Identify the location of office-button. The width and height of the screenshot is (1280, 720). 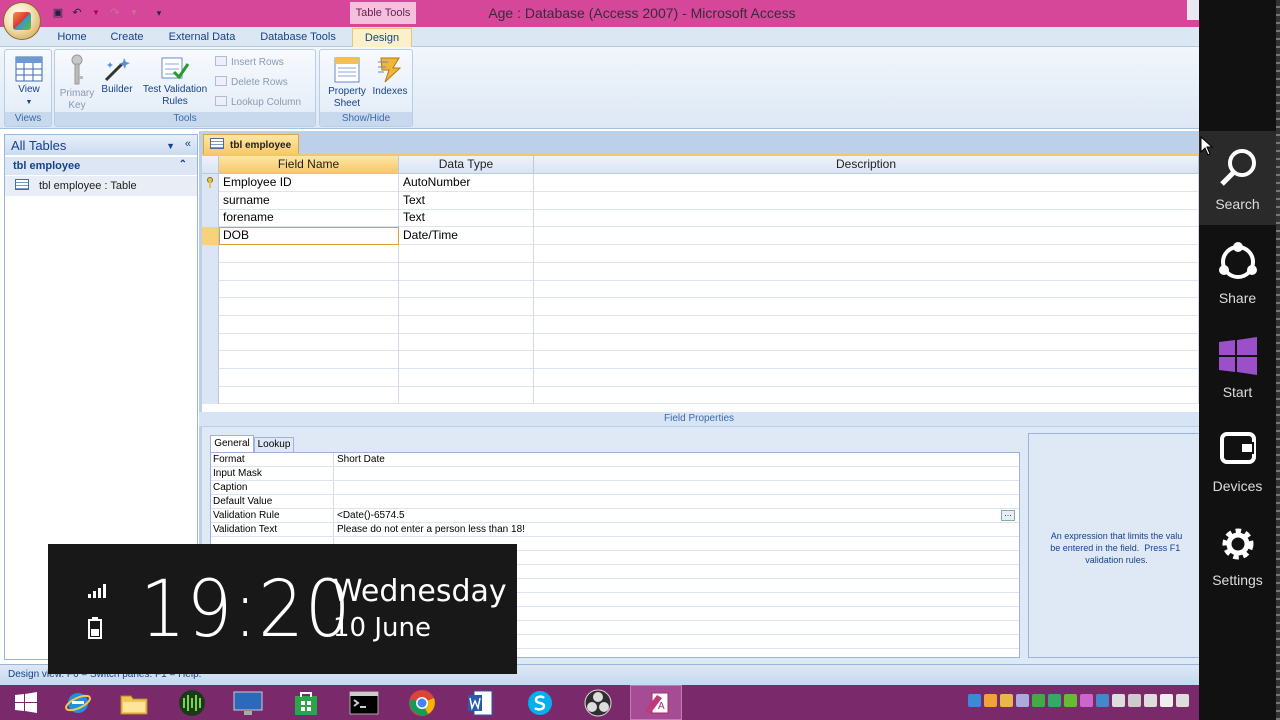
(22, 21).